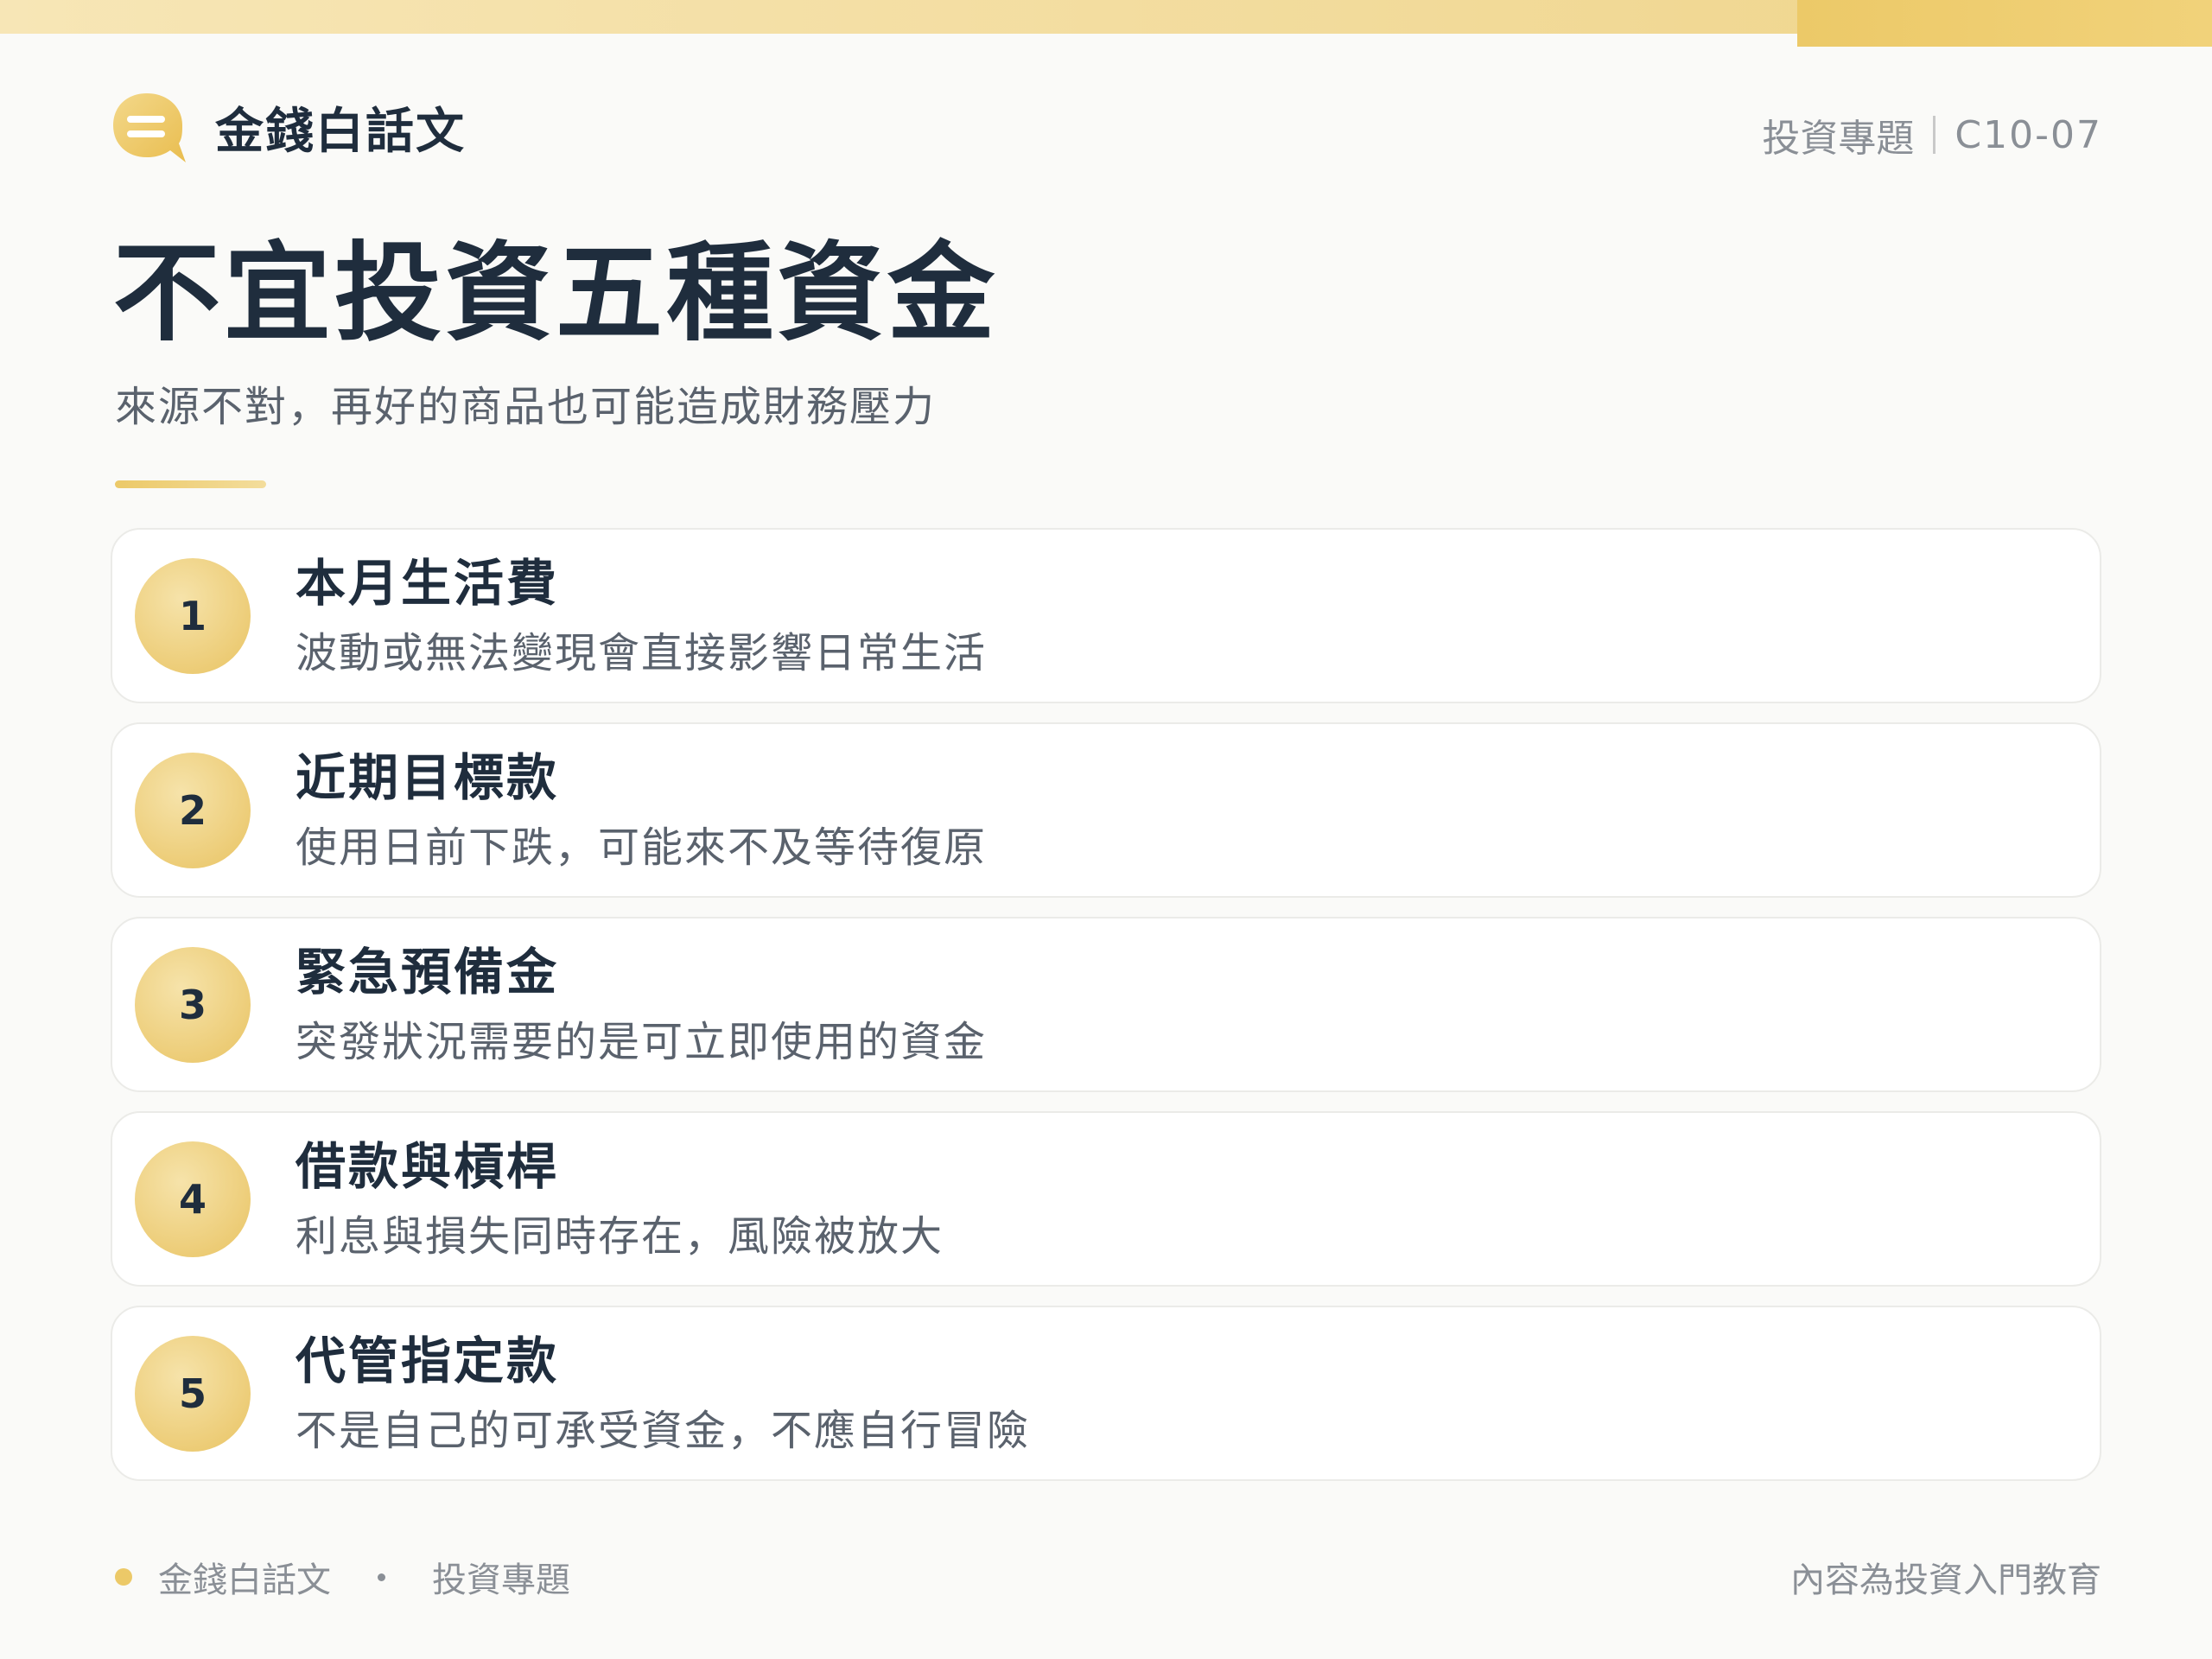 The height and width of the screenshot is (1659, 2212). I want to click on topic-separator, so click(1935, 135).